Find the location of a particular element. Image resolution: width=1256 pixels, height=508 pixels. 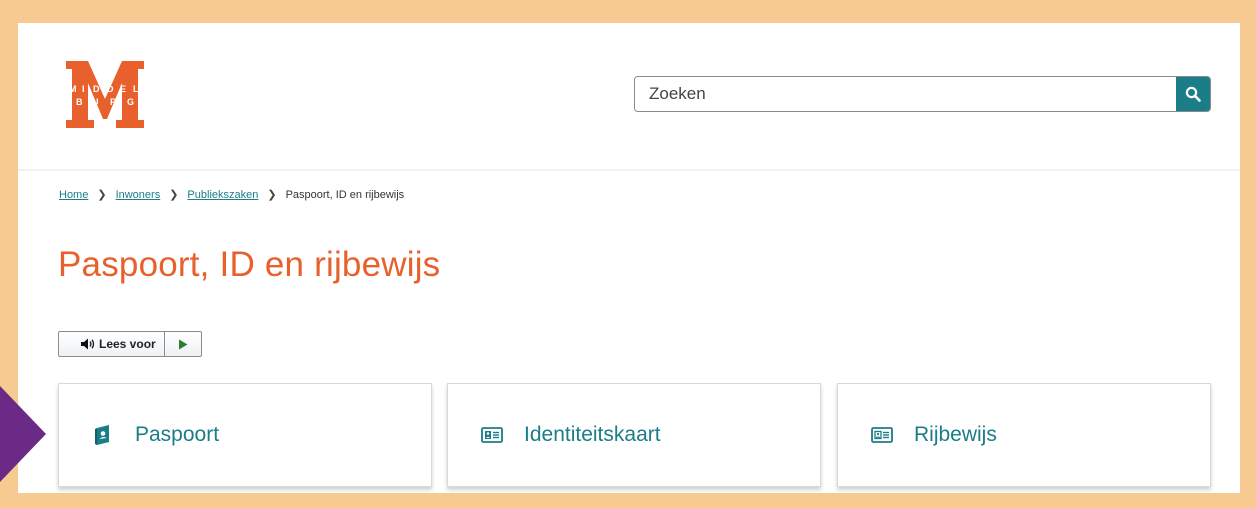

search-icon is located at coordinates (1193, 94).